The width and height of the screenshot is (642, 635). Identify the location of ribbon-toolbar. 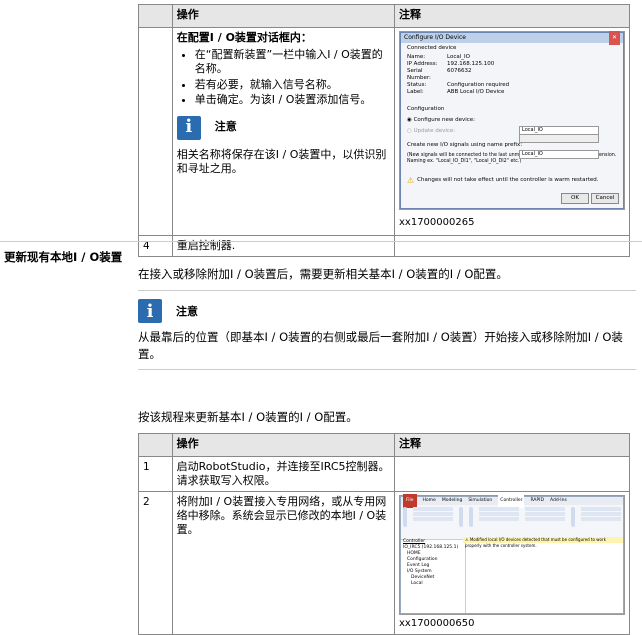
(512, 522).